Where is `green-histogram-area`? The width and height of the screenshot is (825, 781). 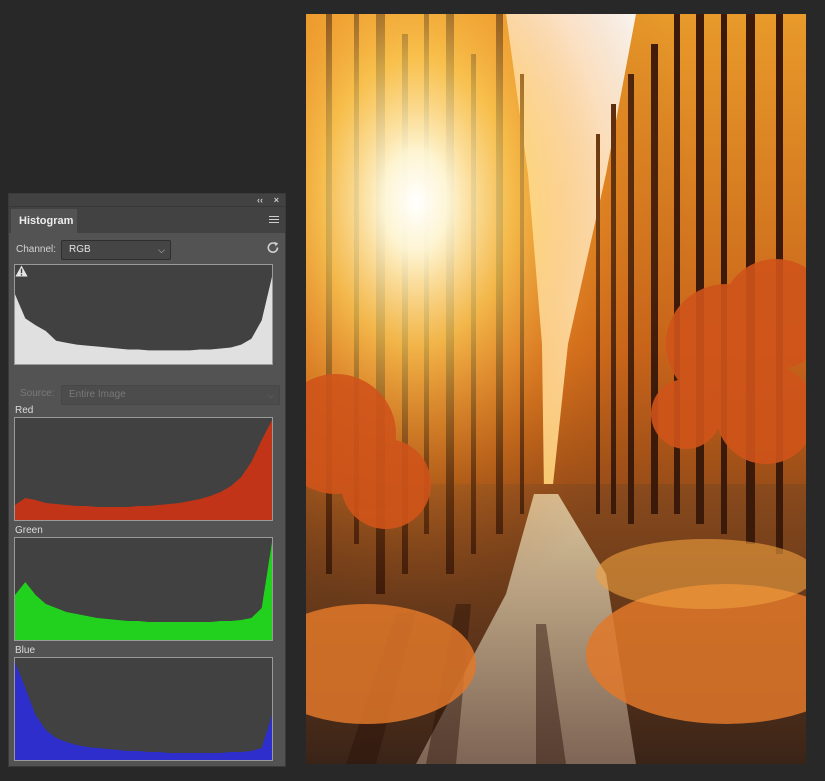 green-histogram-area is located at coordinates (143, 591).